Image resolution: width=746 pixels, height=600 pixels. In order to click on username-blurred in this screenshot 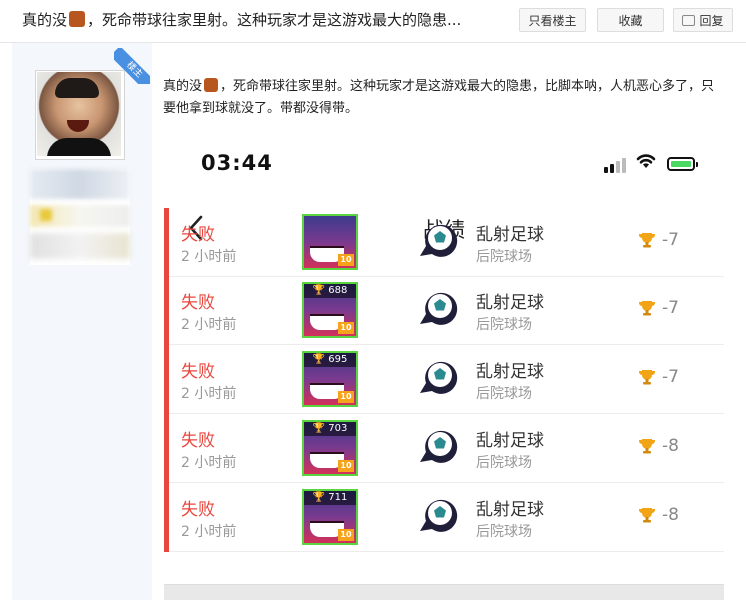, I will do `click(80, 184)`.